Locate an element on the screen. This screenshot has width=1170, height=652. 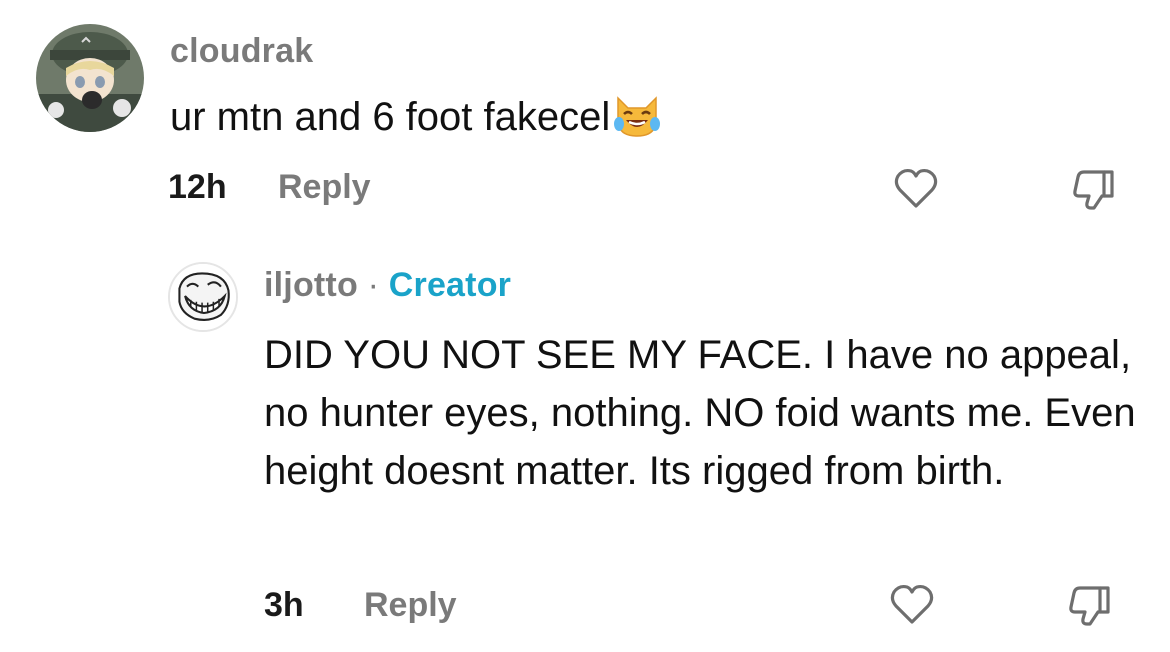
comment-username: cloudrak is located at coordinates (241, 51).